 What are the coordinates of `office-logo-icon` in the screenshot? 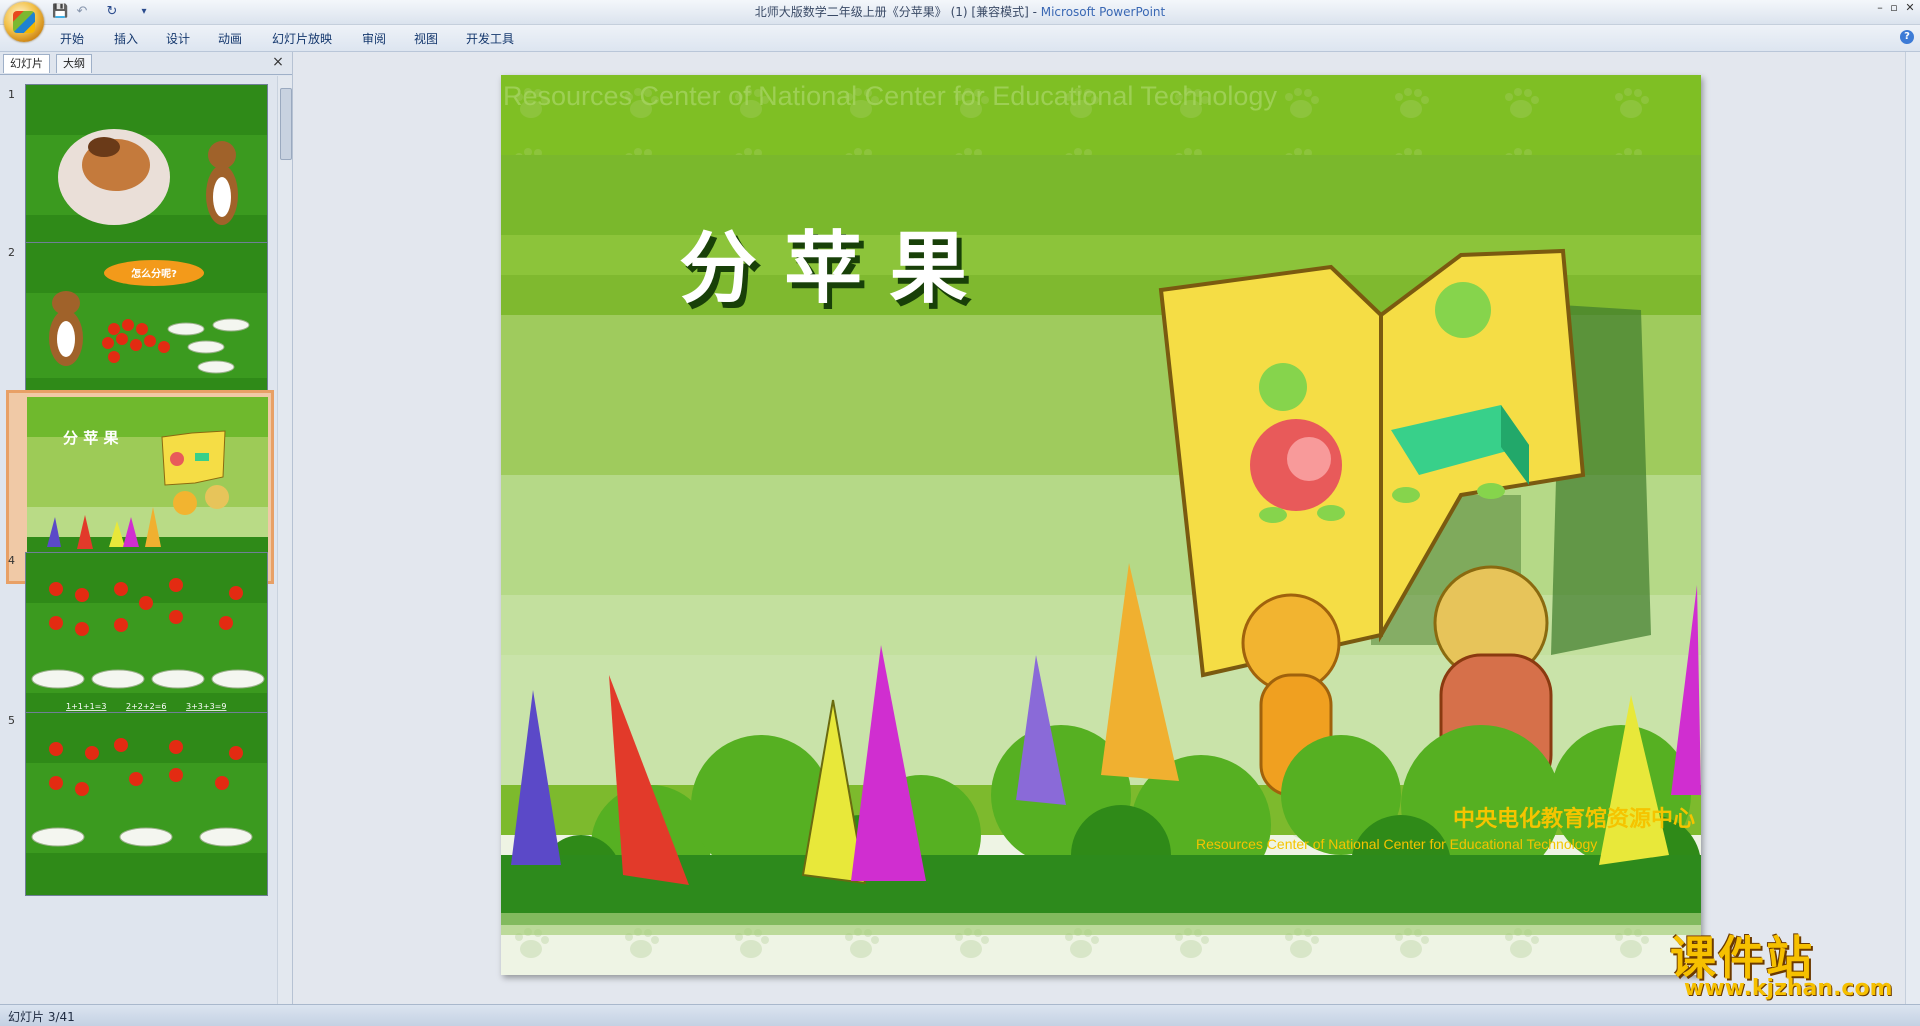 It's located at (24, 22).